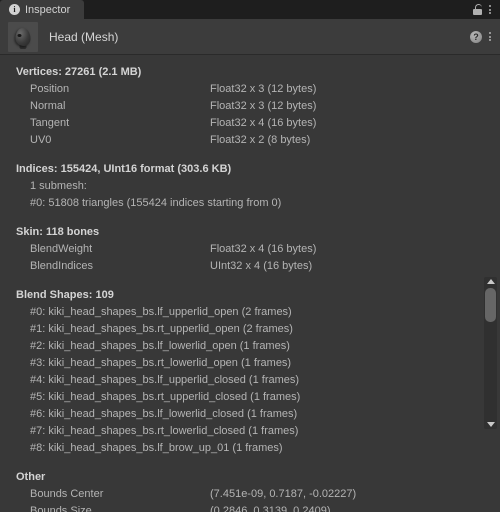 The width and height of the screenshot is (500, 512). I want to click on mesh-preview-thumbnail, so click(23, 36).